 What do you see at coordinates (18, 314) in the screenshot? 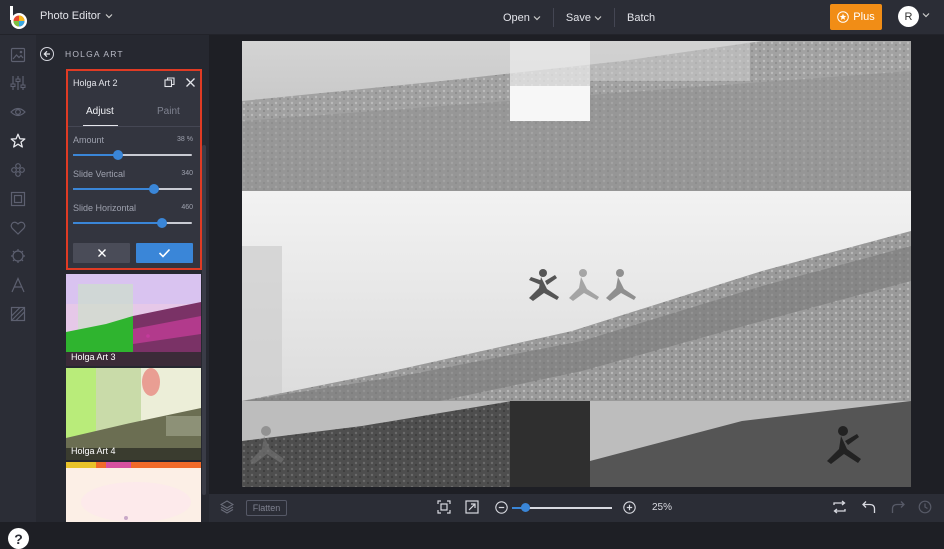
I see `overlay-icon` at bounding box center [18, 314].